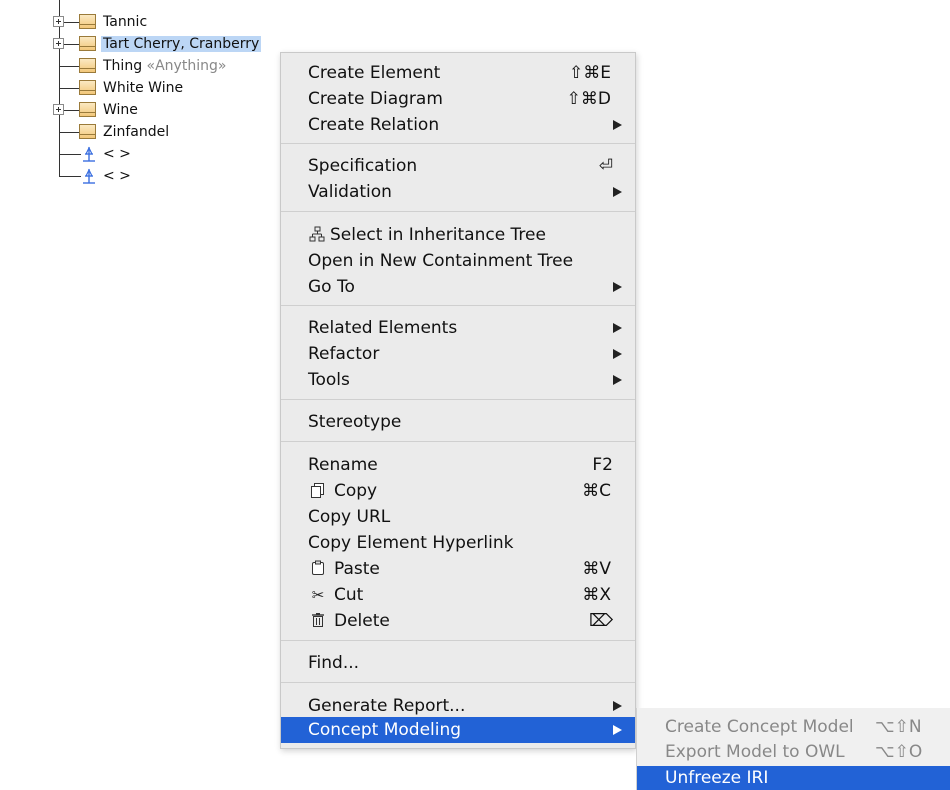 This screenshot has height=790, width=950. What do you see at coordinates (458, 99) in the screenshot?
I see `menu-item-create-diagram: Create Diagram ⇧⌘D` at bounding box center [458, 99].